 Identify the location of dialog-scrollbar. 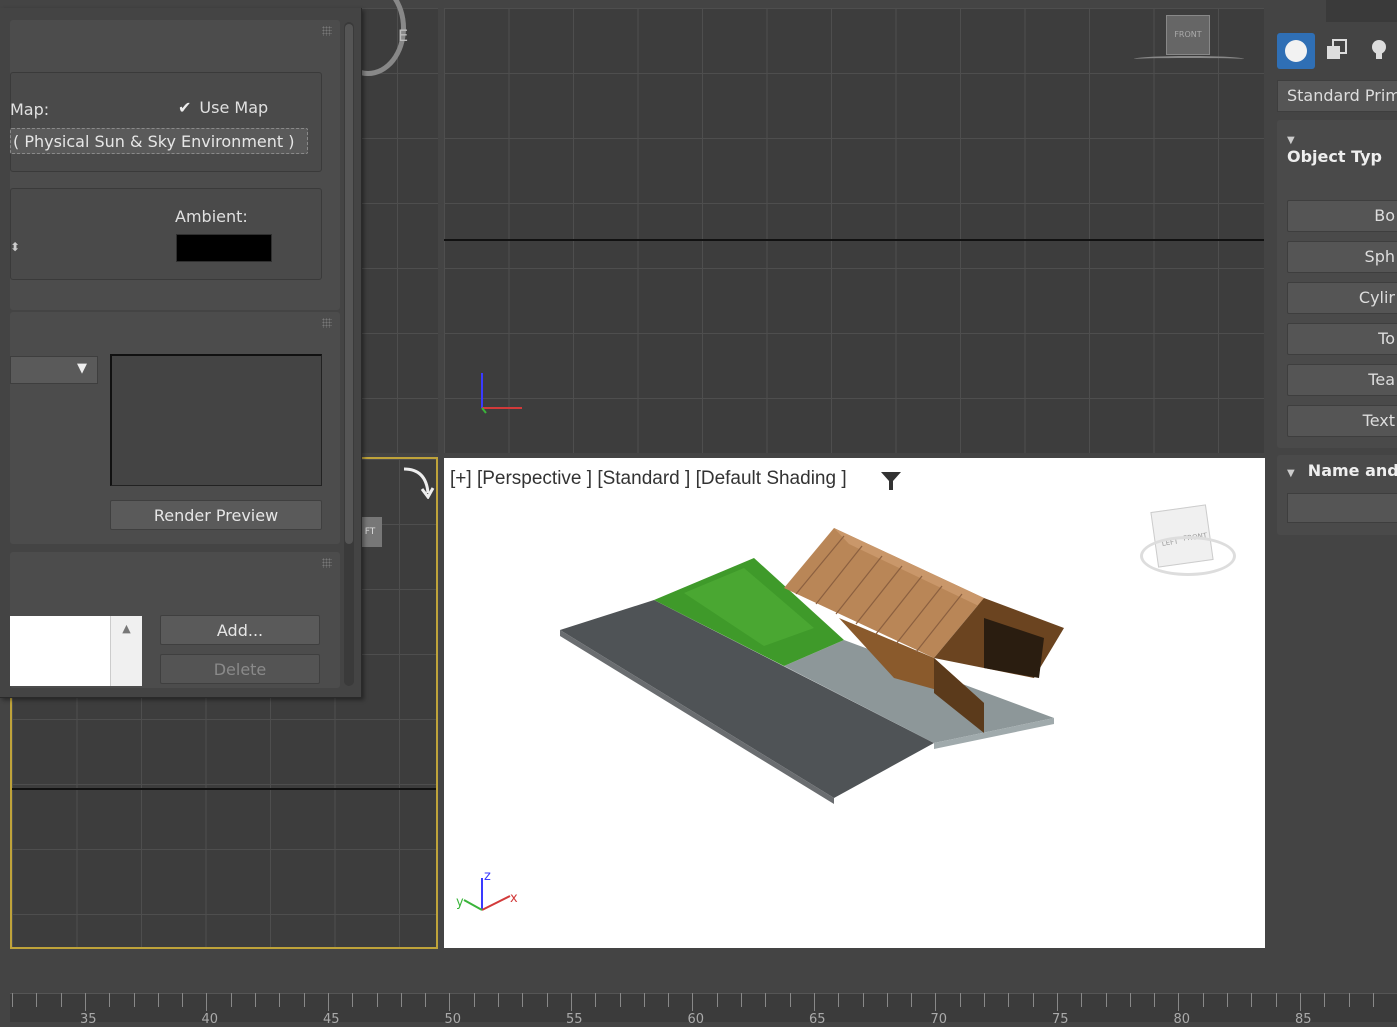
(349, 354).